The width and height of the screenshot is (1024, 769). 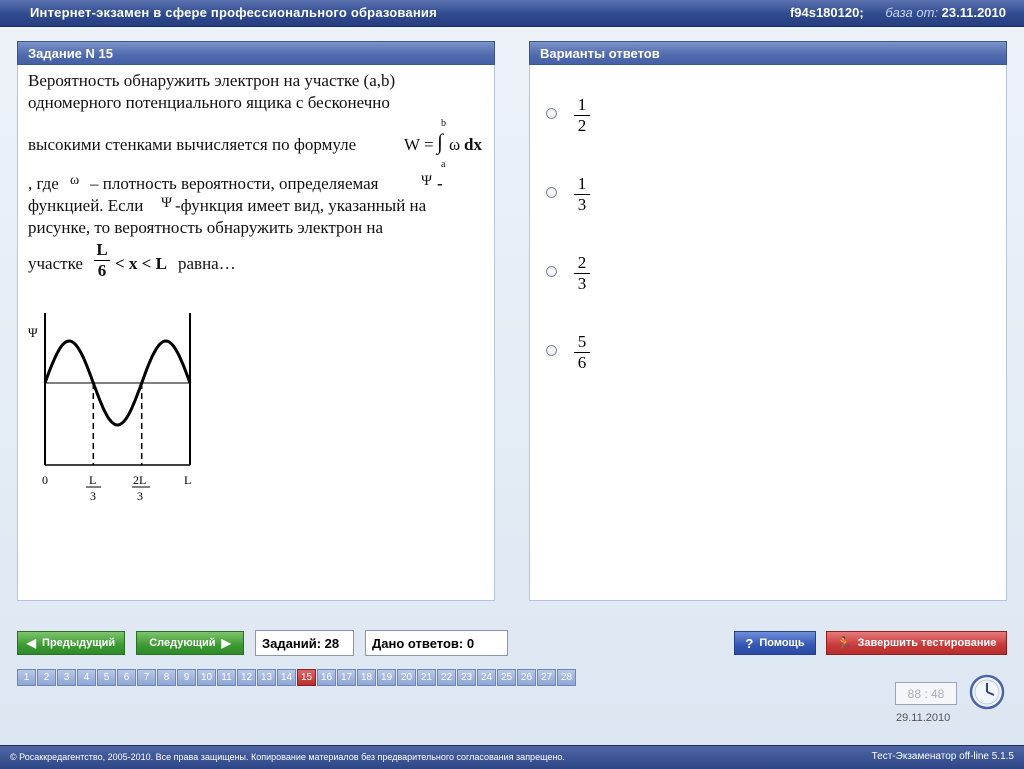 I want to click on page-button-5: 5, so click(x=106, y=677).